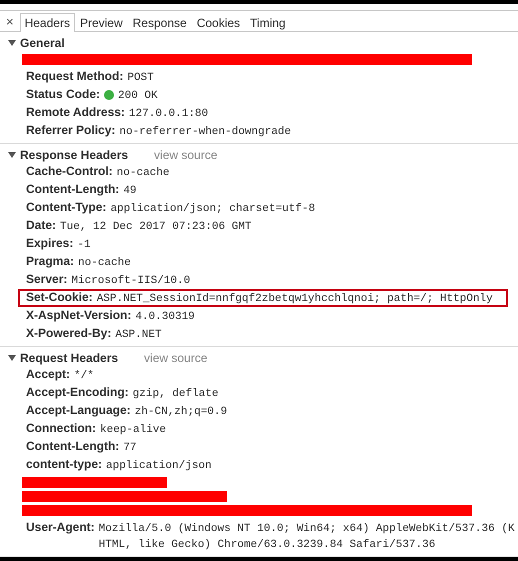 Image resolution: width=518 pixels, height=561 pixels. What do you see at coordinates (130, 192) in the screenshot?
I see `header-value: 49` at bounding box center [130, 192].